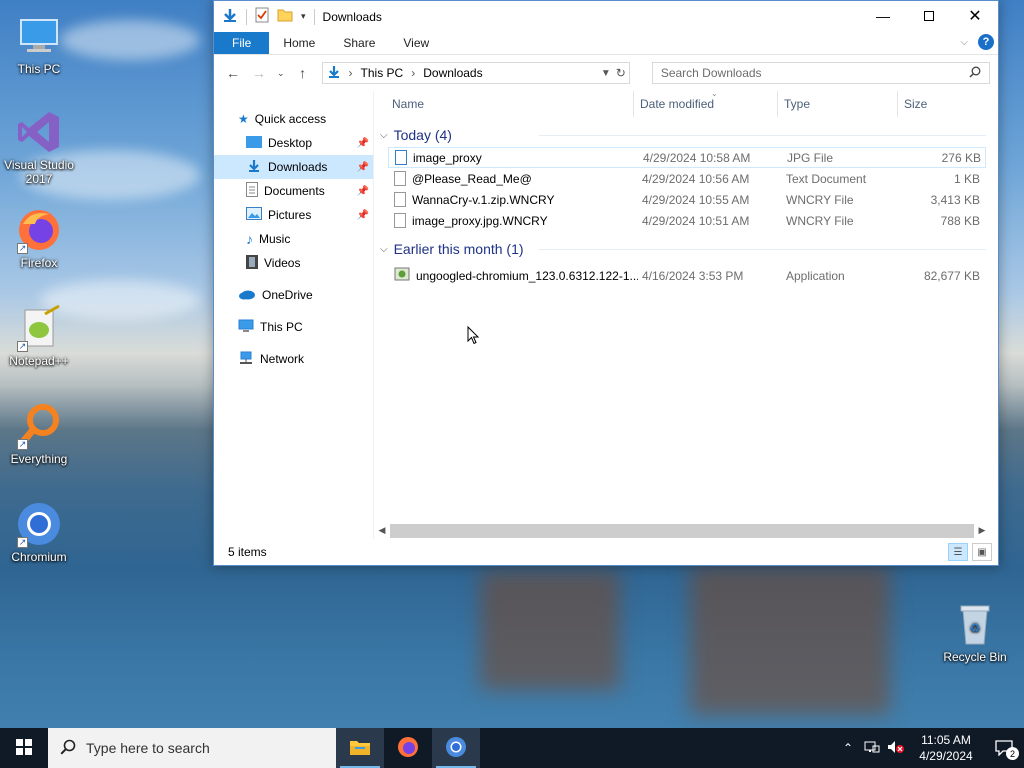 The height and width of the screenshot is (768, 1024). I want to click on nav-item-downloads: Downloads 📌, so click(293, 167).